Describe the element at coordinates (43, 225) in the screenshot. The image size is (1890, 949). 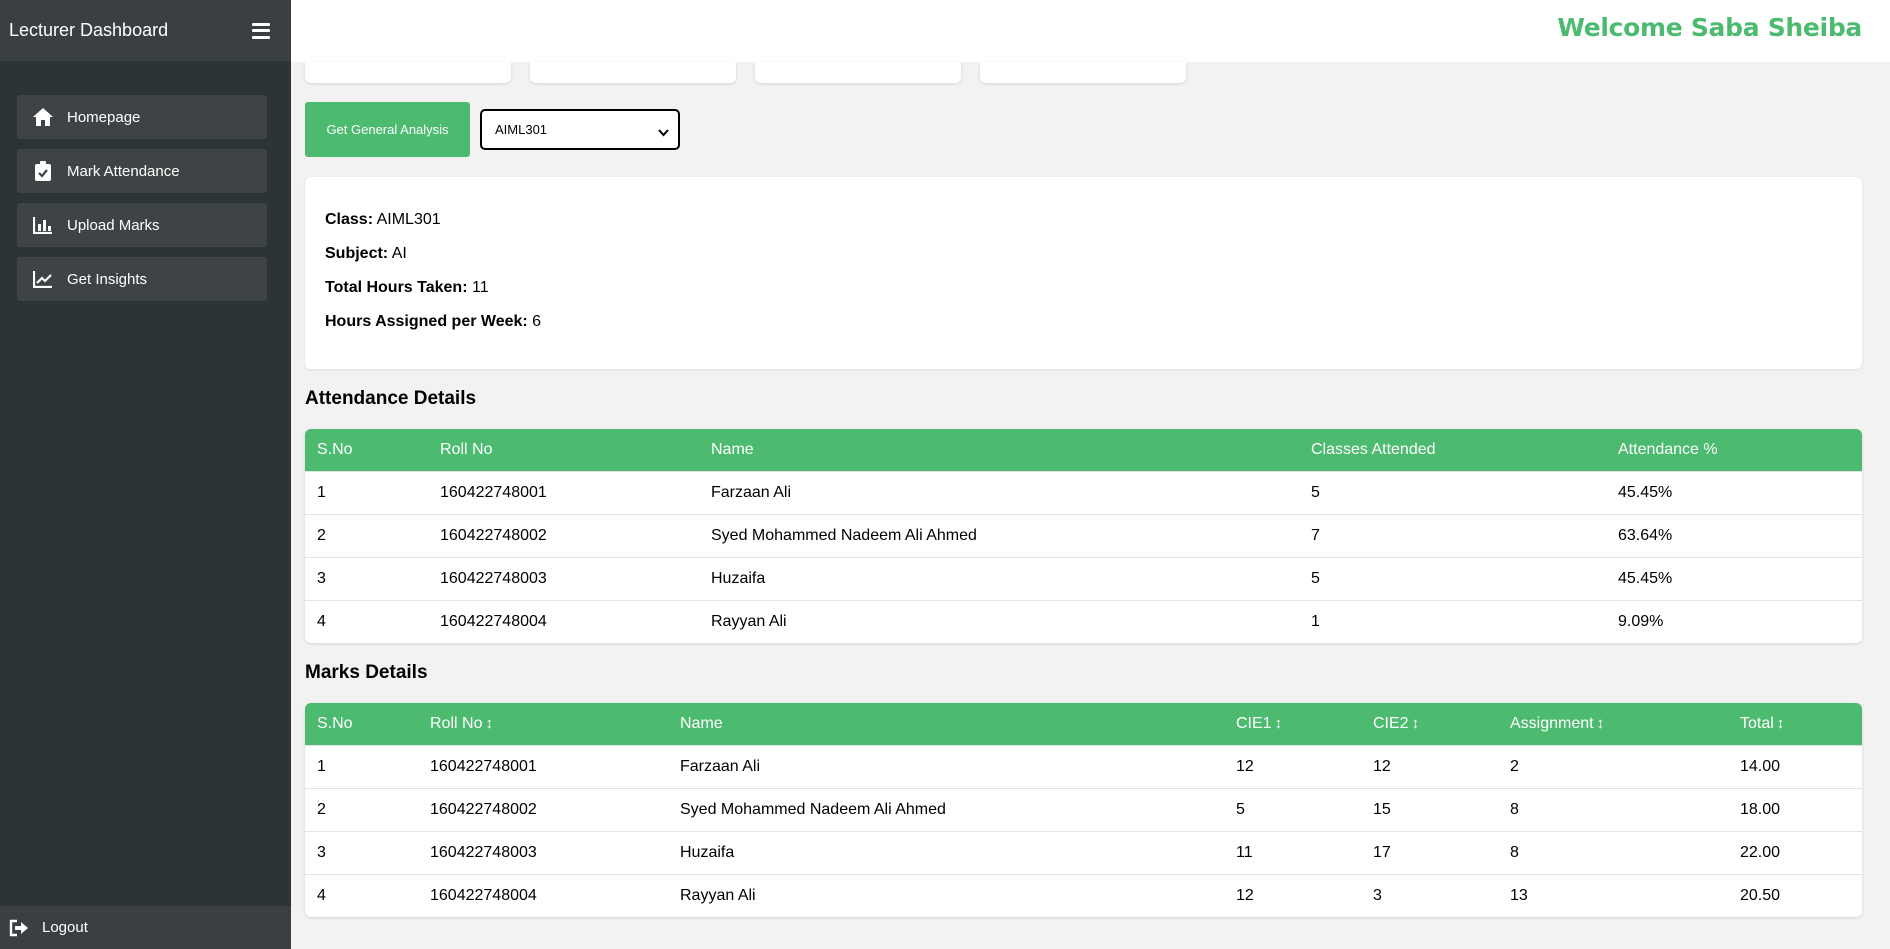
I see `bar-chart-icon` at that location.